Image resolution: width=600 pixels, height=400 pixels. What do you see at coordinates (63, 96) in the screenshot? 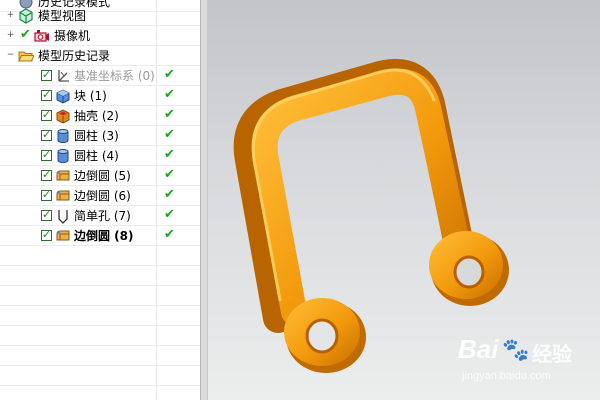
I see `block-icon` at bounding box center [63, 96].